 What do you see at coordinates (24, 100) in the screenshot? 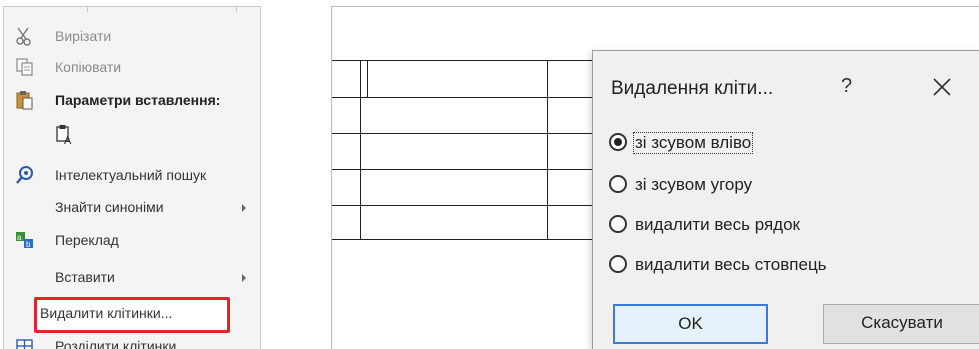
I see `paste-icon` at bounding box center [24, 100].